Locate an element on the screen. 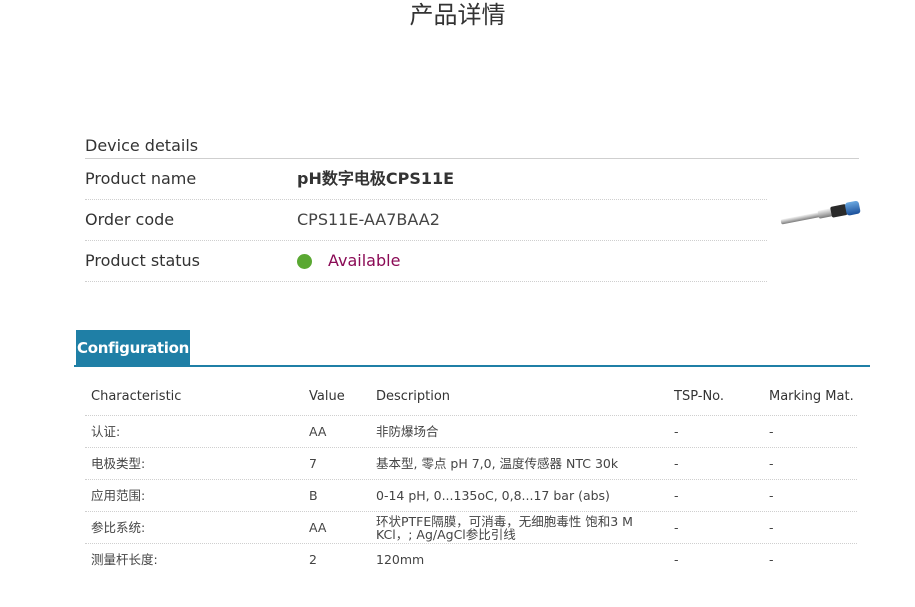  order-code-row: Order code CPS11E-AA7BAA2 is located at coordinates (426, 220).